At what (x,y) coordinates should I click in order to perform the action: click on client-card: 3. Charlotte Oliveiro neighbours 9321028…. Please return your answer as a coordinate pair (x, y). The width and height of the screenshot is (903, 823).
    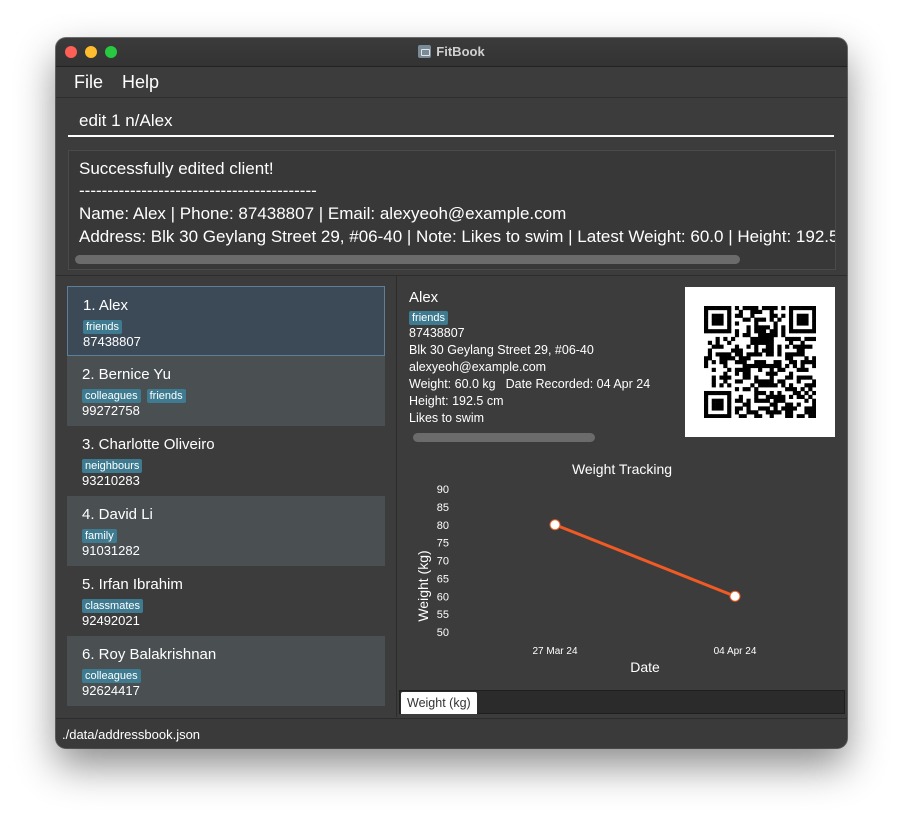
    Looking at the image, I should click on (226, 461).